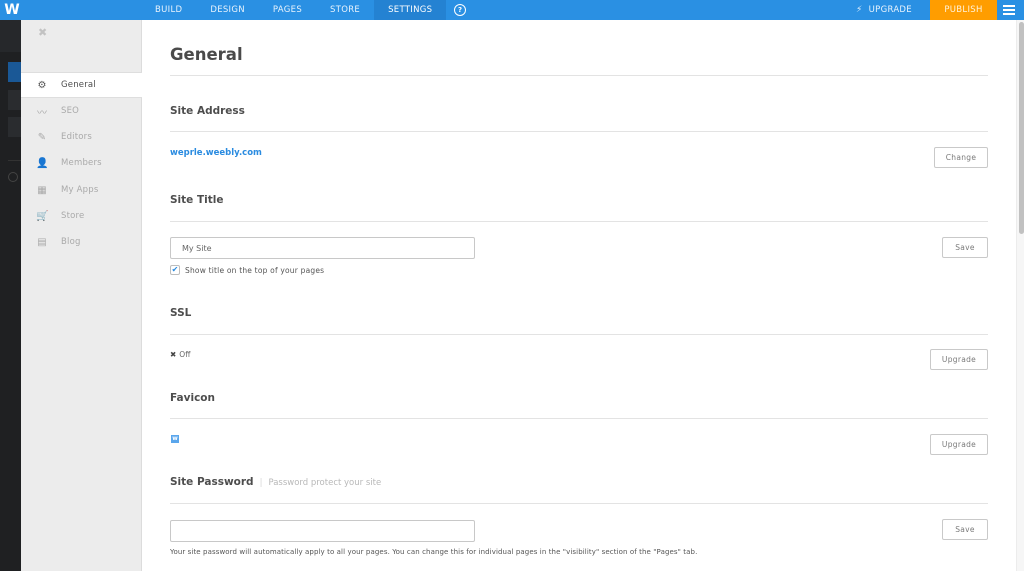 This screenshot has width=1024, height=571. I want to click on x-icon: ✖, so click(173, 354).